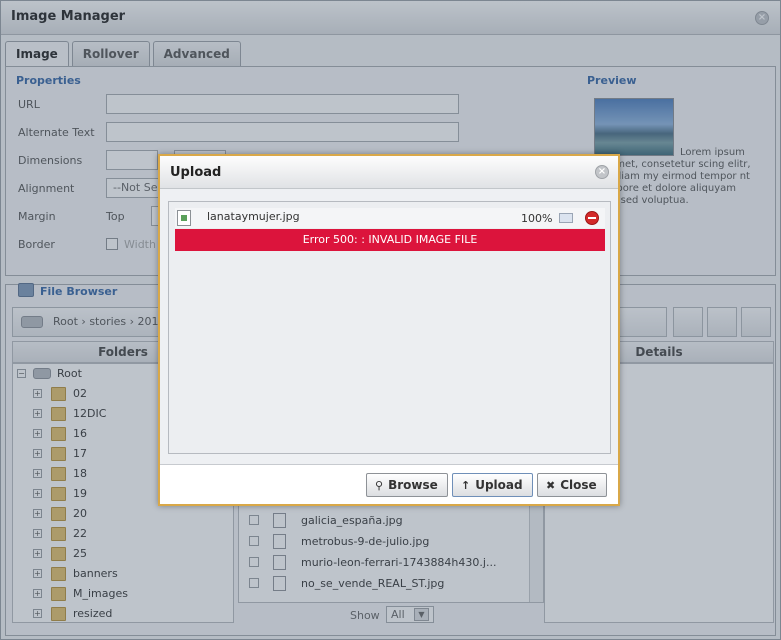 The height and width of the screenshot is (640, 781). I want to click on upload-title-bar: Upload ×, so click(389, 172).